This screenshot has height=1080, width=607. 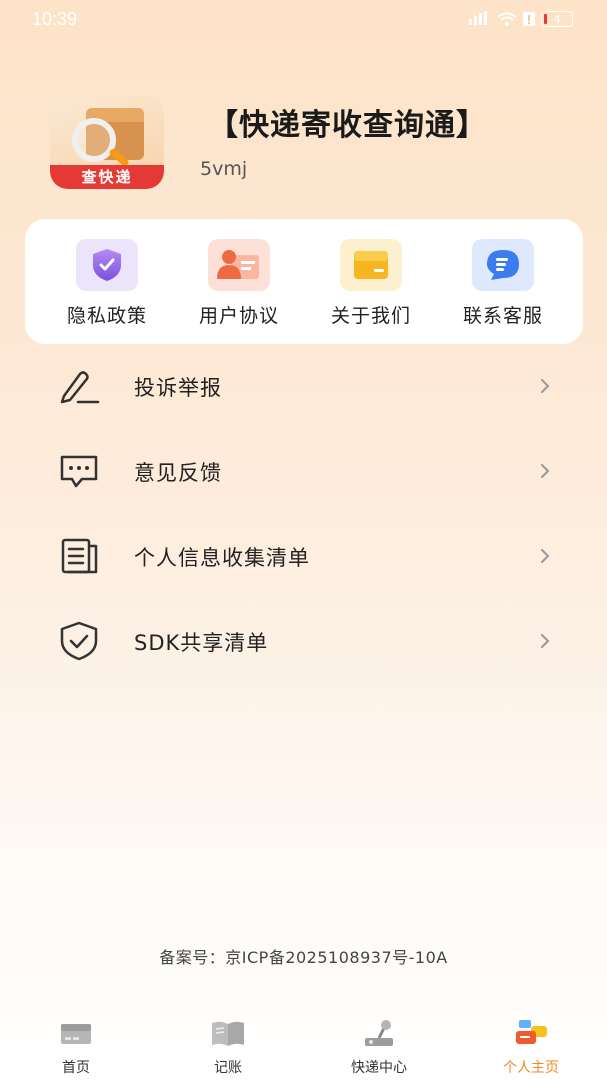 I want to click on battery-icon: 4, so click(x=557, y=19).